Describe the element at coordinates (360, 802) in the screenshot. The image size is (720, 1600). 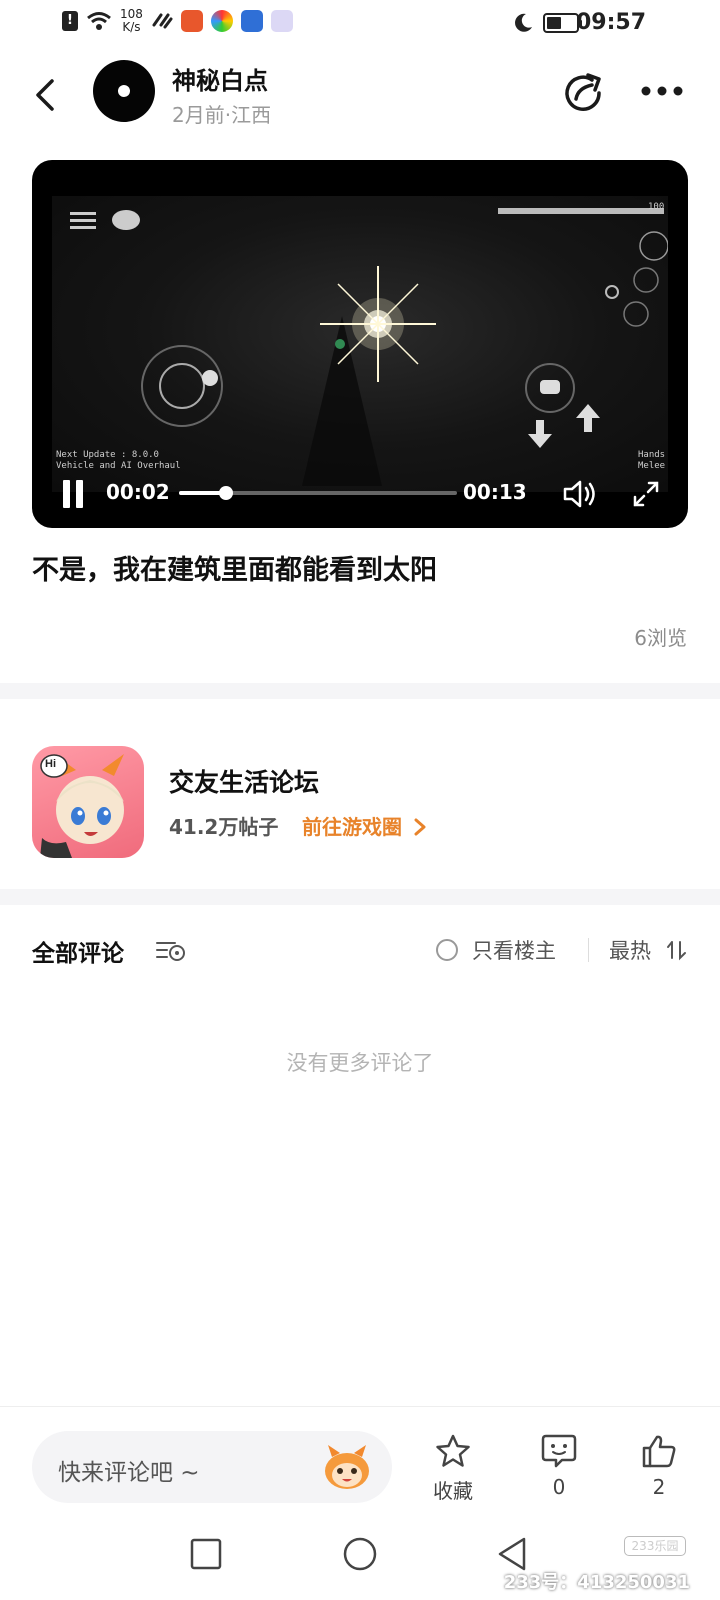
I see `forum-card: Hi 交友生活论坛 41.2万帖子 前往游戏圈` at that location.